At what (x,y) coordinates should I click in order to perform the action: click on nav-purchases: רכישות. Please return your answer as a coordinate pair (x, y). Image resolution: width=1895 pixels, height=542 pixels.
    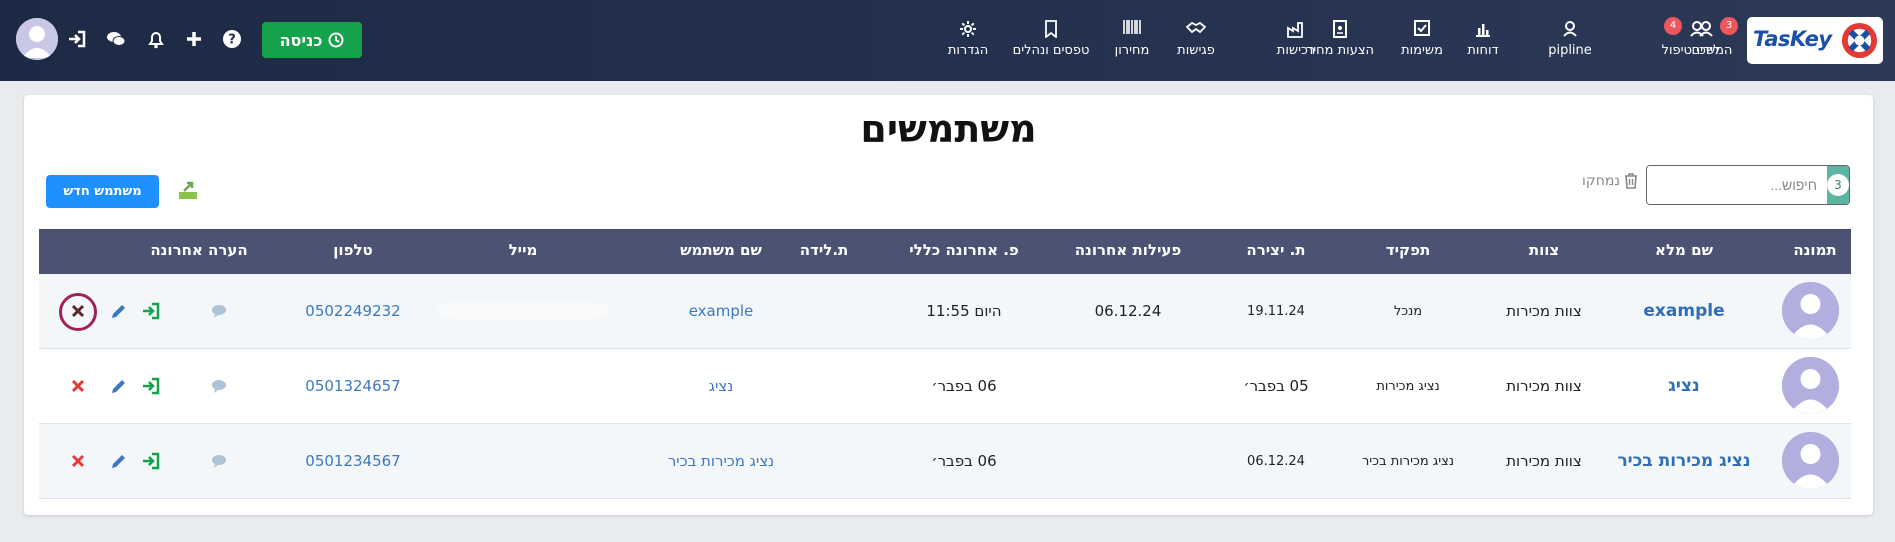
    Looking at the image, I should click on (1296, 42).